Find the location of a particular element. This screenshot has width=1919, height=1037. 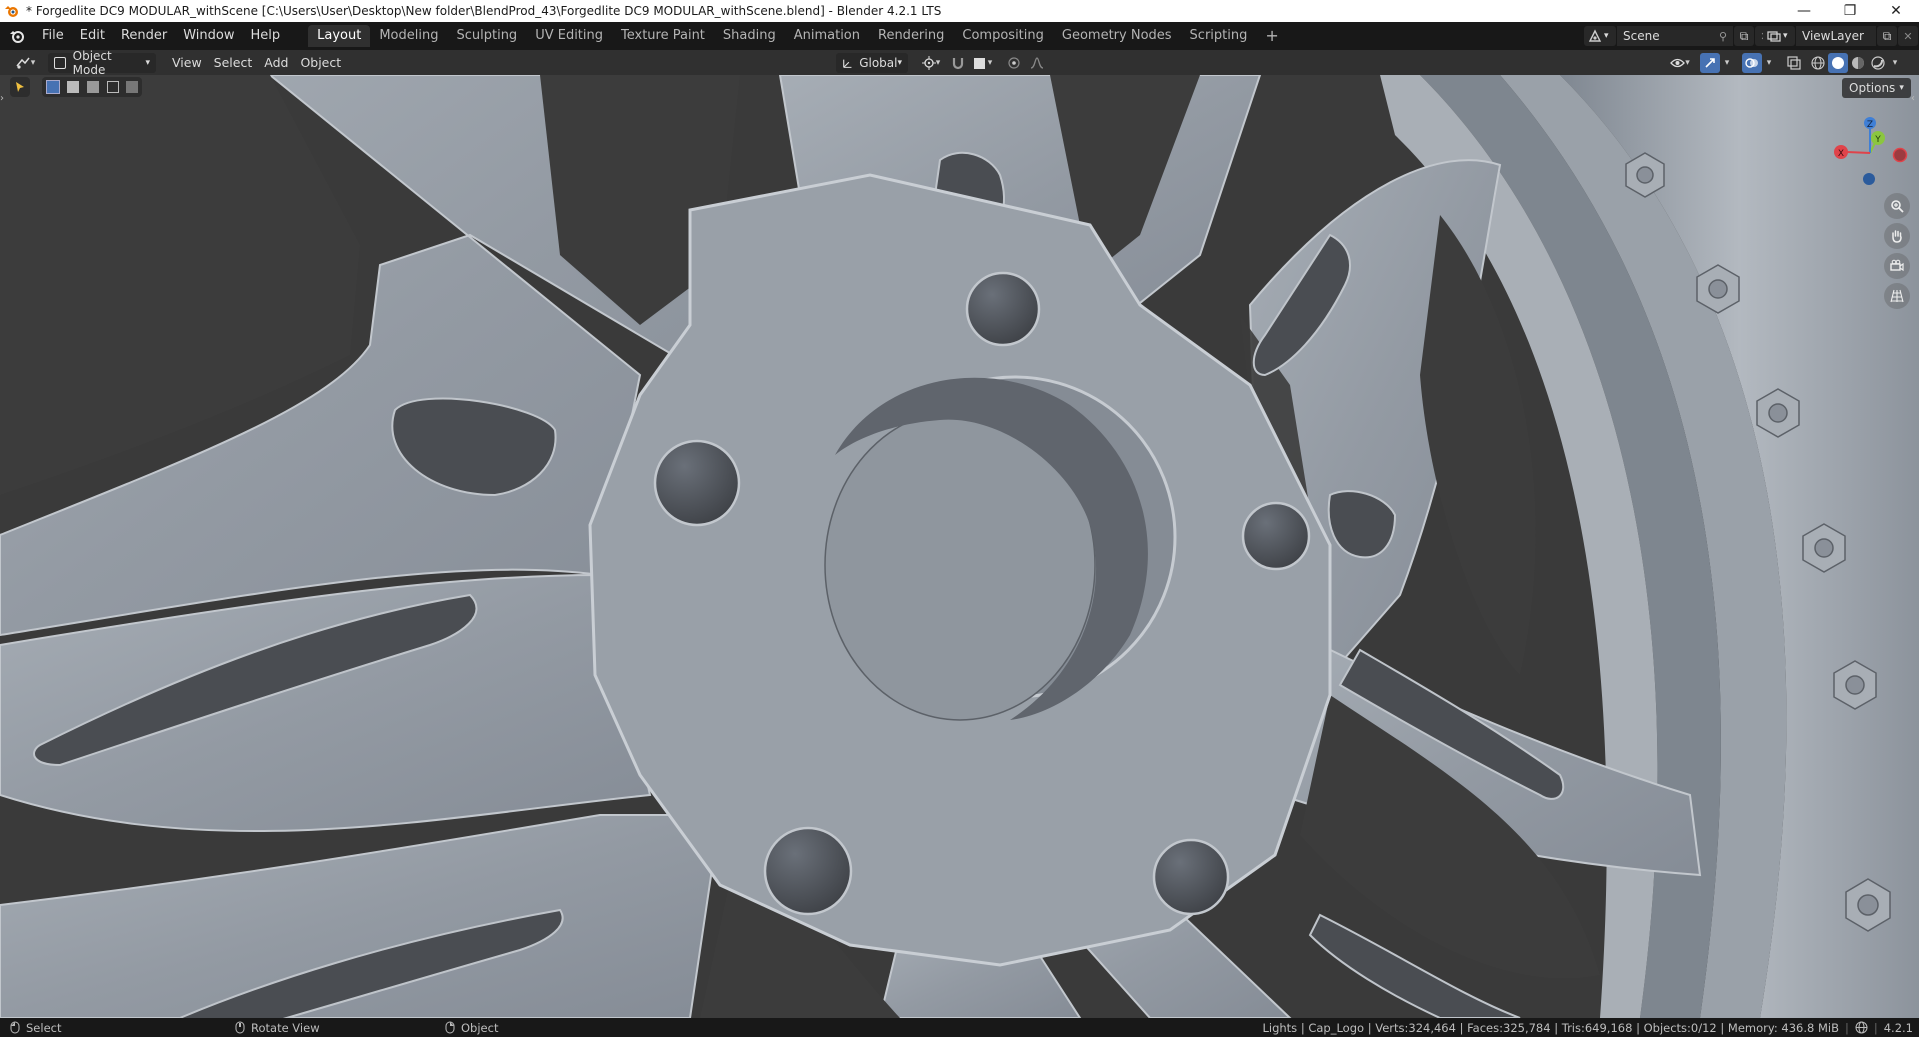

duplicate-icon: ⧉ is located at coordinates (1744, 35).